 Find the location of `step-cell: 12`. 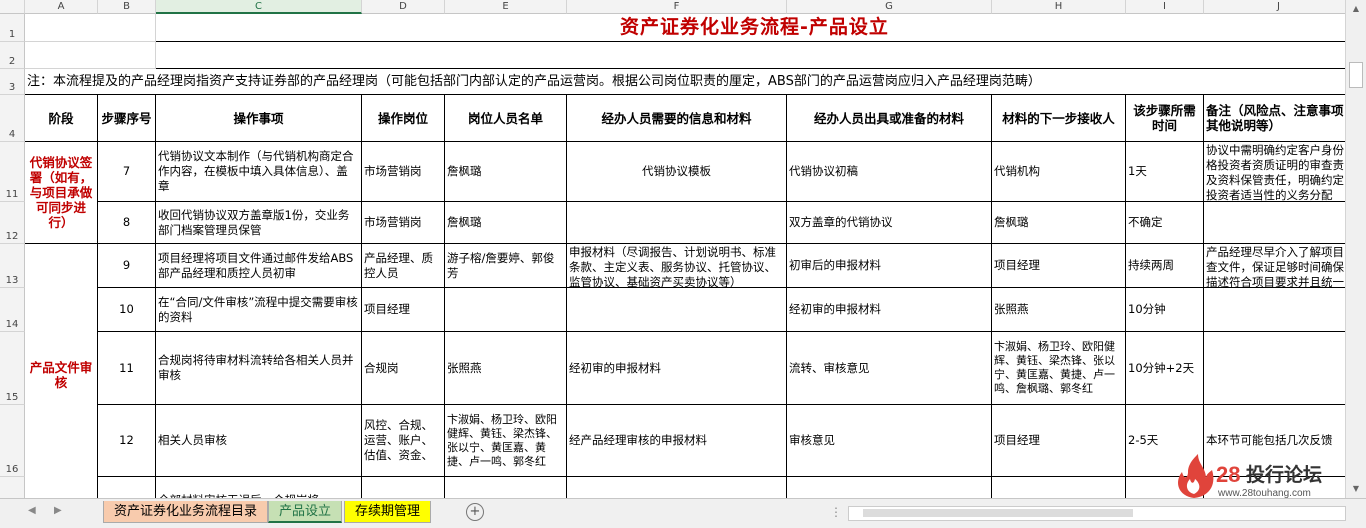

step-cell: 12 is located at coordinates (127, 441).